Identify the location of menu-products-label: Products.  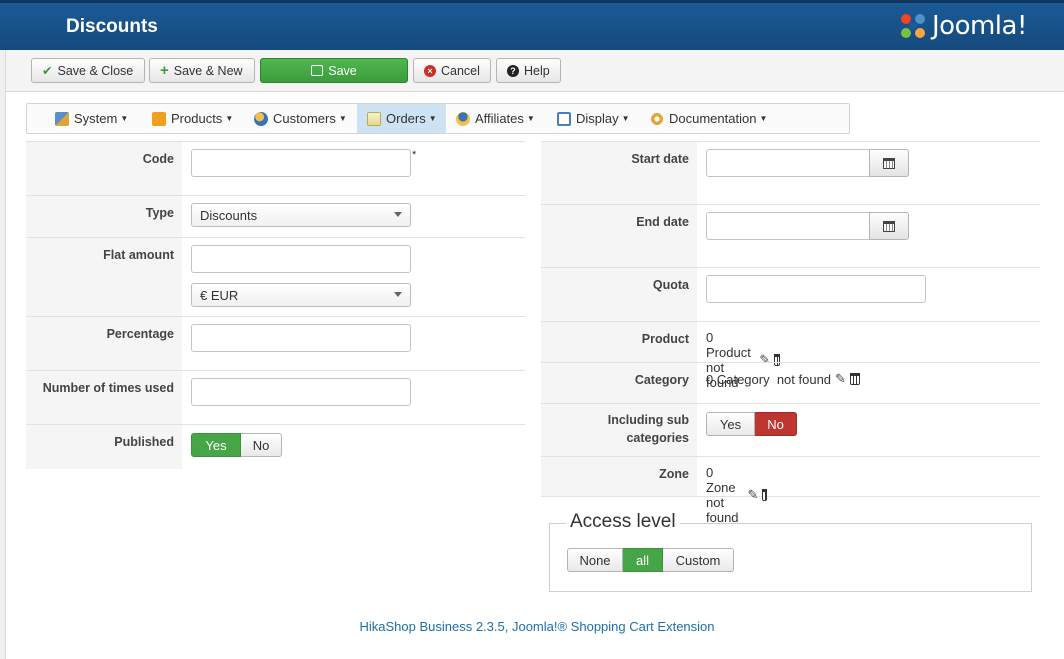
(197, 118).